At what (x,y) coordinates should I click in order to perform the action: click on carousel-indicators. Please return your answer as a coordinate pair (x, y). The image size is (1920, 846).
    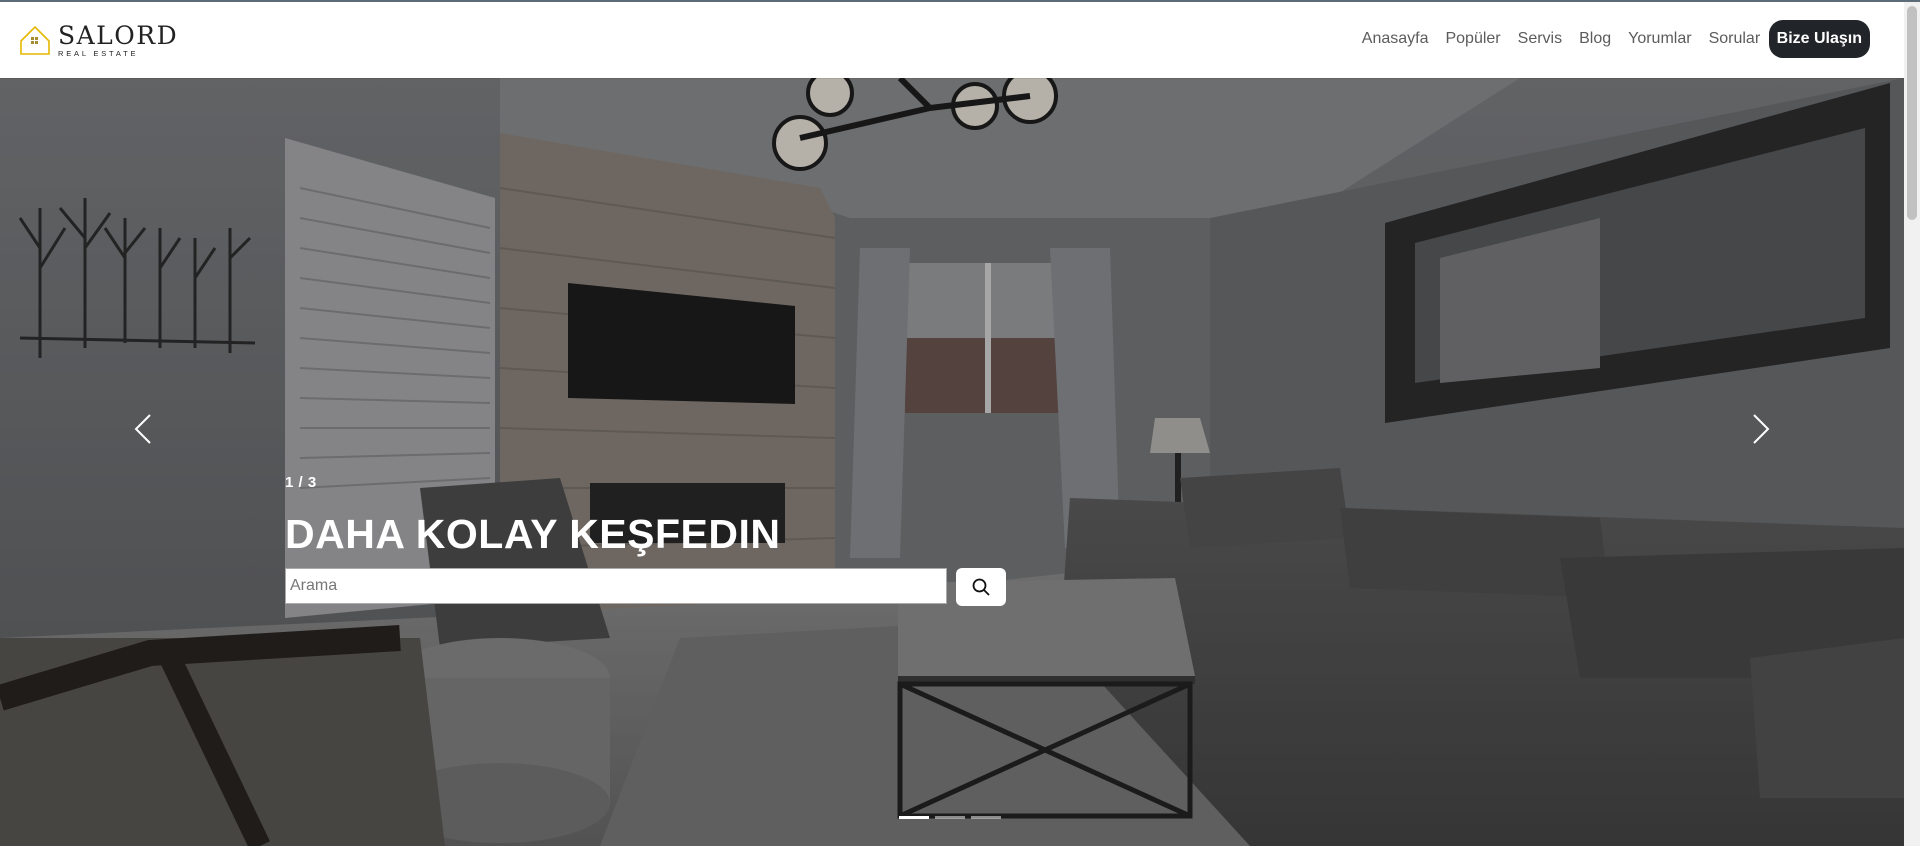
    Looking at the image, I should click on (950, 817).